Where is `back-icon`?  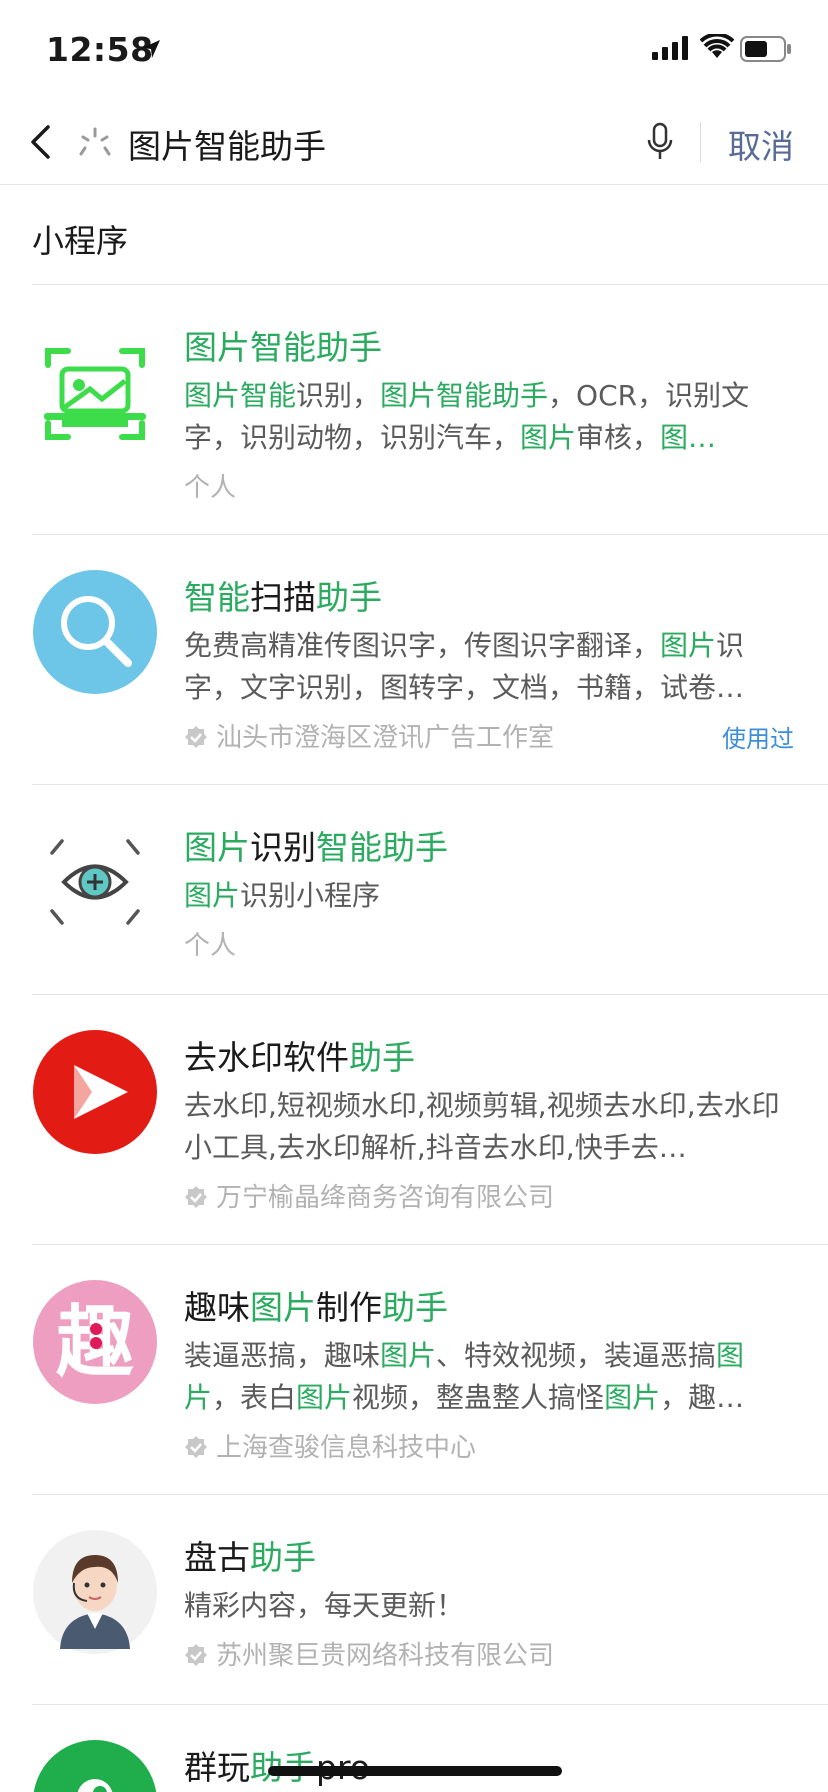 back-icon is located at coordinates (41, 142).